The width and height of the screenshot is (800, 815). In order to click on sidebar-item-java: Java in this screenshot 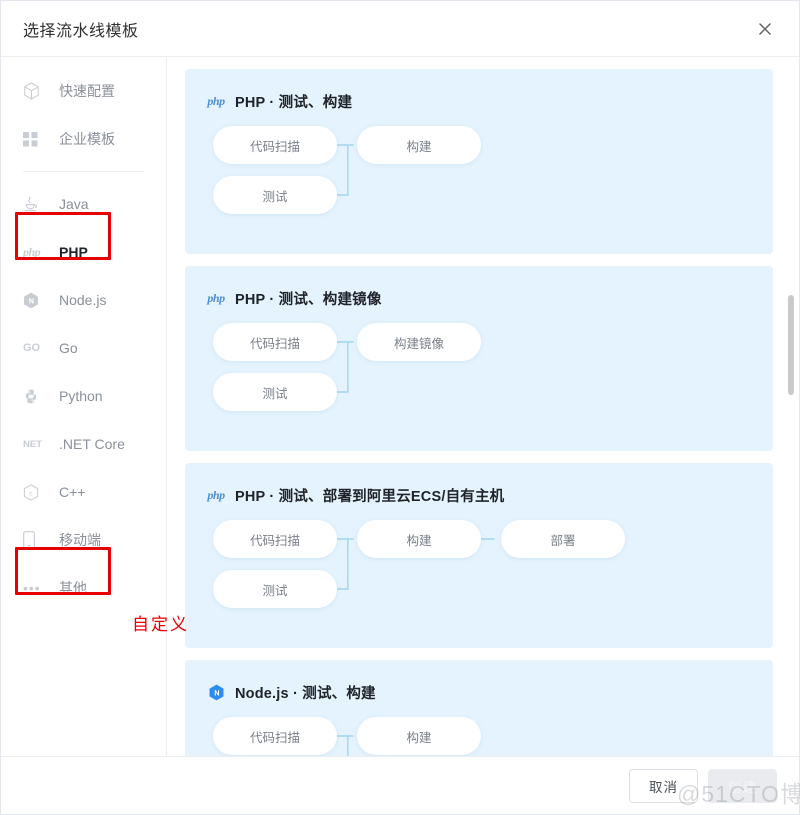, I will do `click(83, 204)`.